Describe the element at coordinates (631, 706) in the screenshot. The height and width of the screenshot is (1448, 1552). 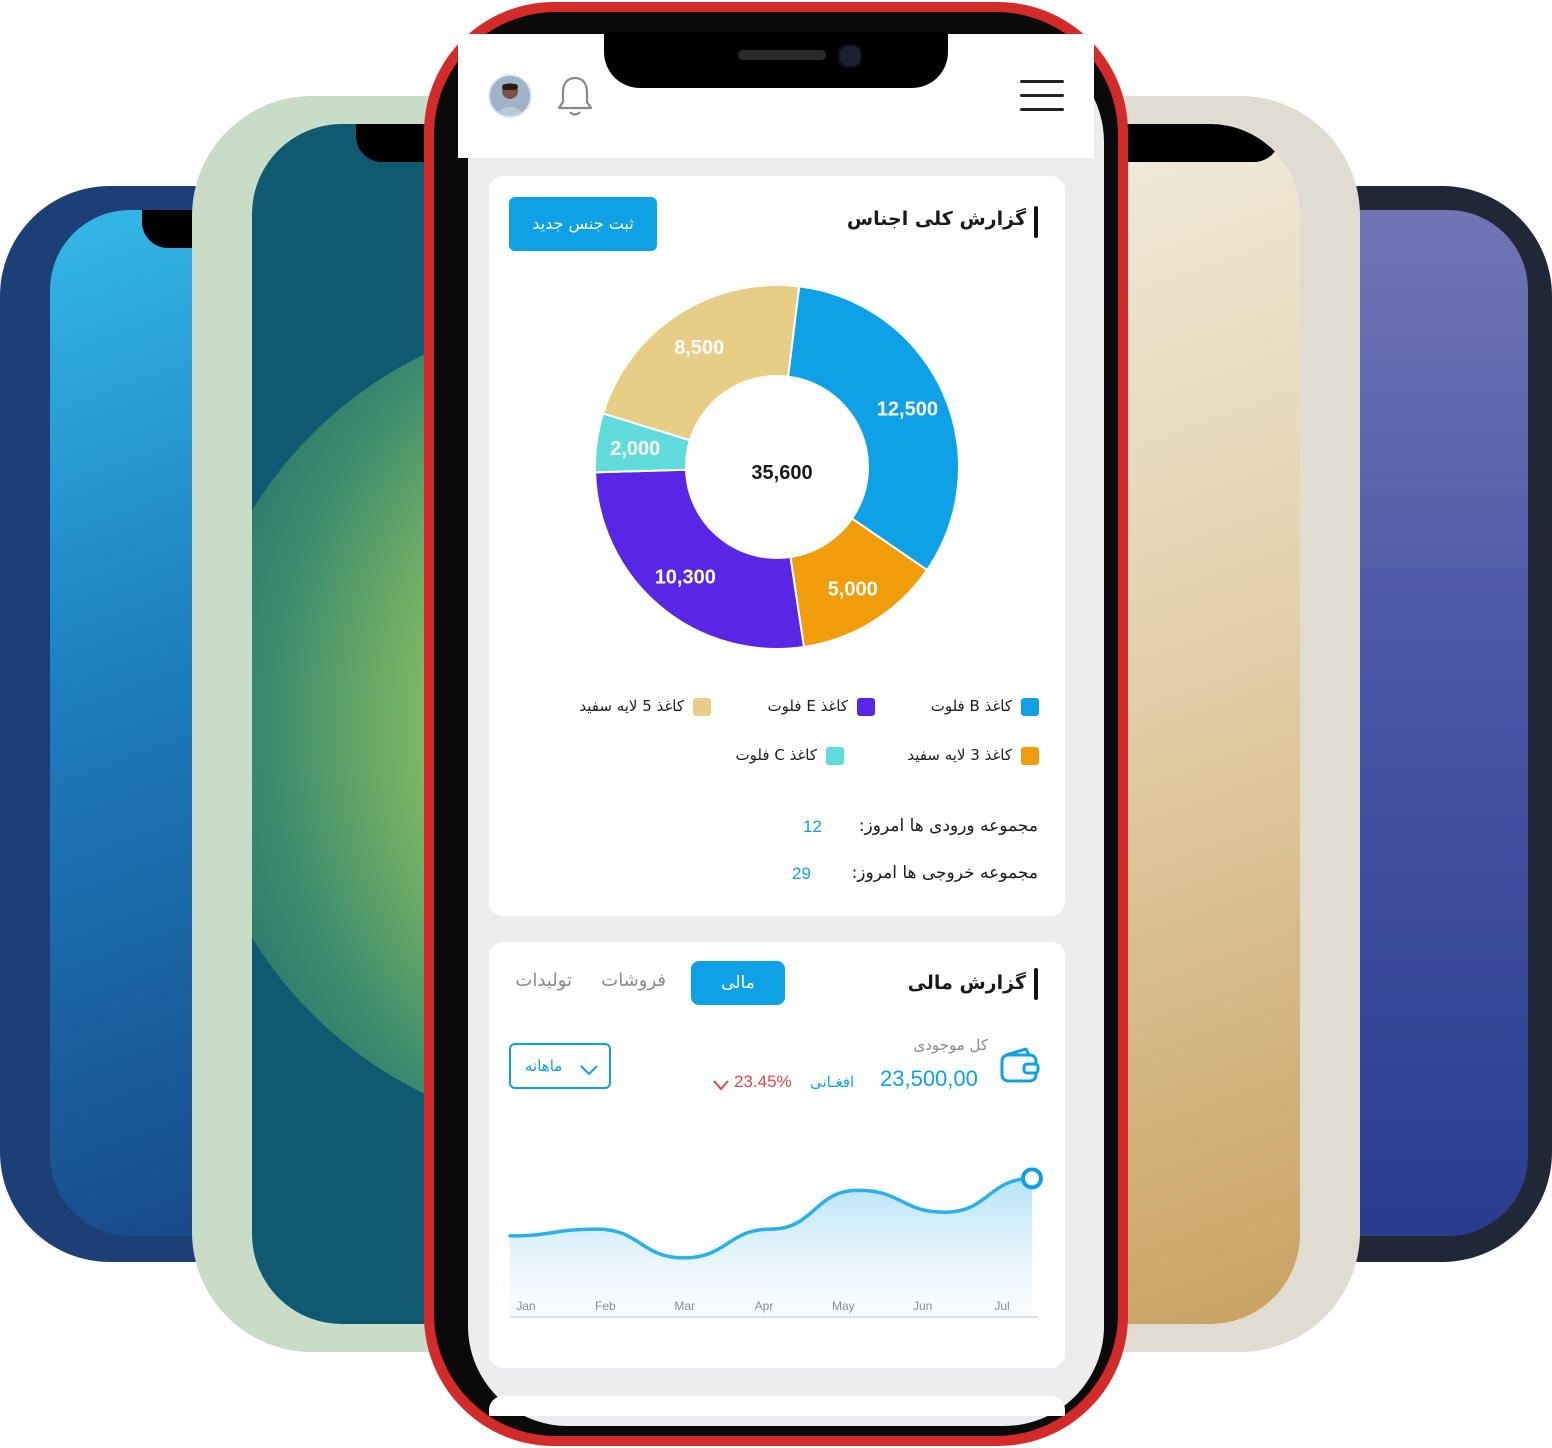
I see `legend-label-5layer-white: کاغذ 5 لایه سفید` at that location.